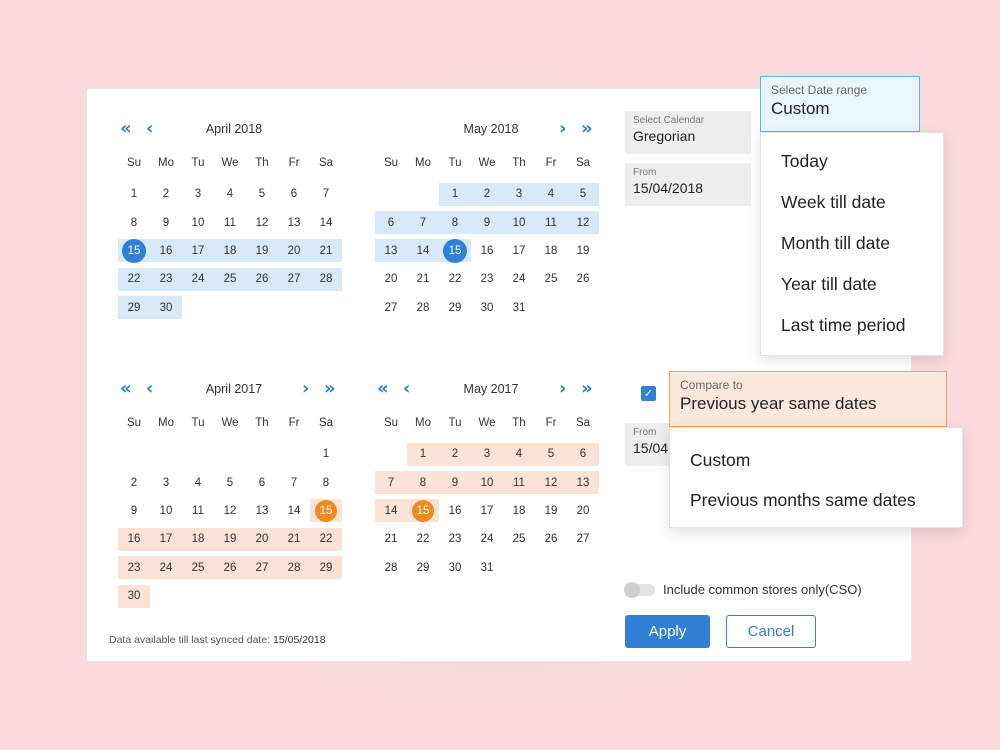 This screenshot has height=750, width=1000. What do you see at coordinates (852, 202) in the screenshot?
I see `date-range-option: Week till date` at bounding box center [852, 202].